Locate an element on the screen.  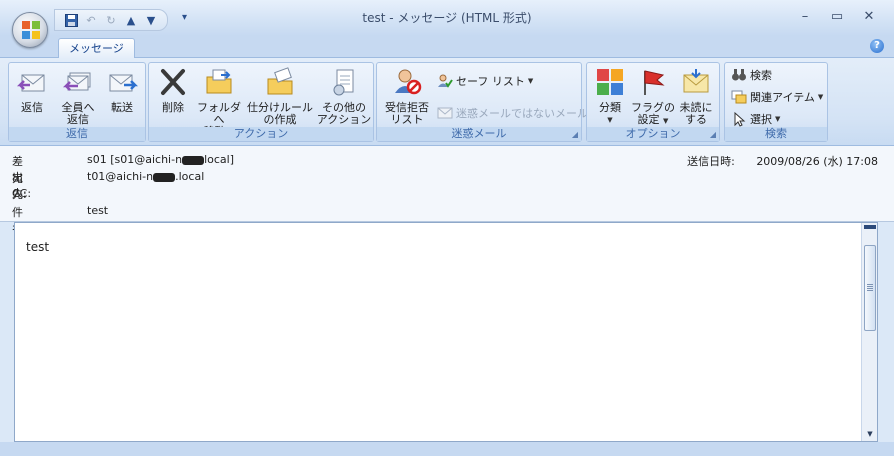
subject-value: test is located at coordinates (98, 210).